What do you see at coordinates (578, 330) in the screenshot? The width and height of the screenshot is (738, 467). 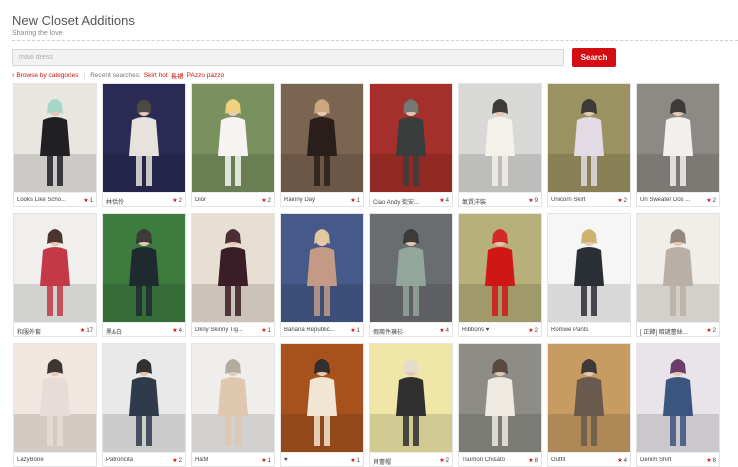 I see `closet-item-title: Romwe Pants` at bounding box center [578, 330].